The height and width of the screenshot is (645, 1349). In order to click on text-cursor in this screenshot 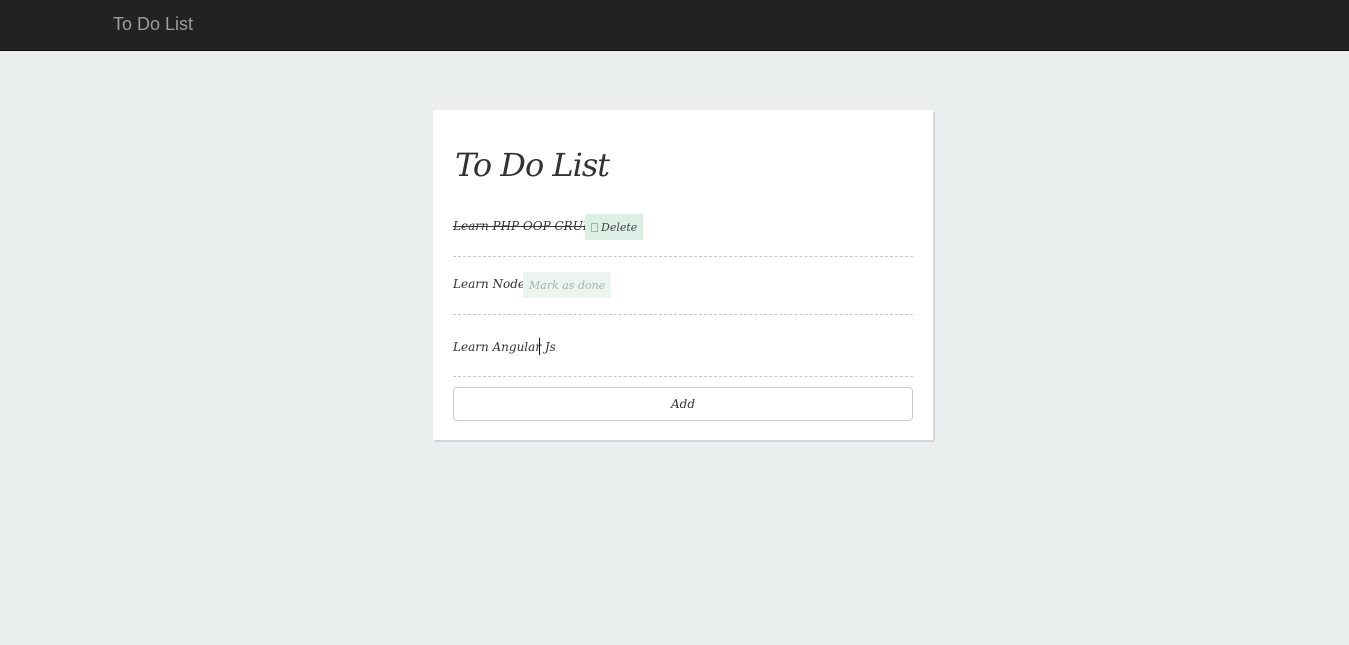, I will do `click(539, 346)`.